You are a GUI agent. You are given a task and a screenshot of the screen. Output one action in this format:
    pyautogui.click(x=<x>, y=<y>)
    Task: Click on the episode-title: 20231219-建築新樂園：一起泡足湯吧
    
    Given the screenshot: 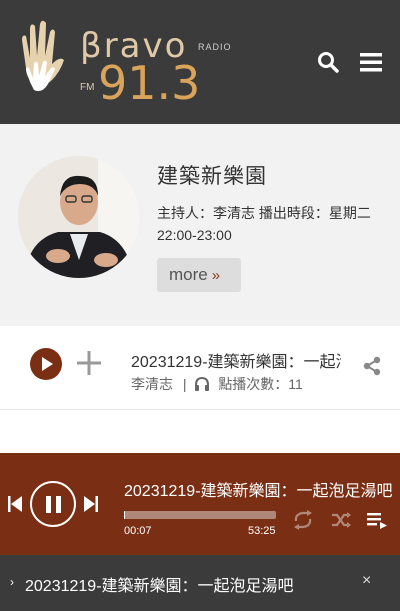 What is the action you would take?
    pyautogui.click(x=236, y=360)
    